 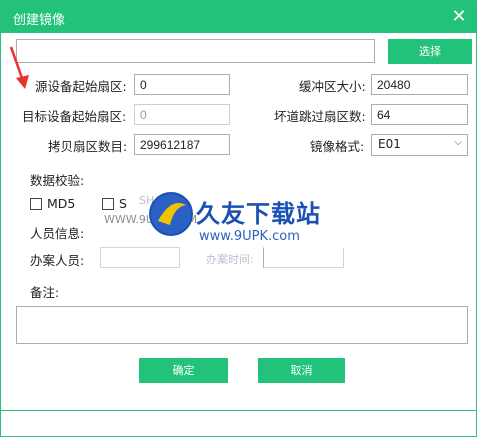 What do you see at coordinates (419, 114) in the screenshot?
I see `bad-sector-skip-input` at bounding box center [419, 114].